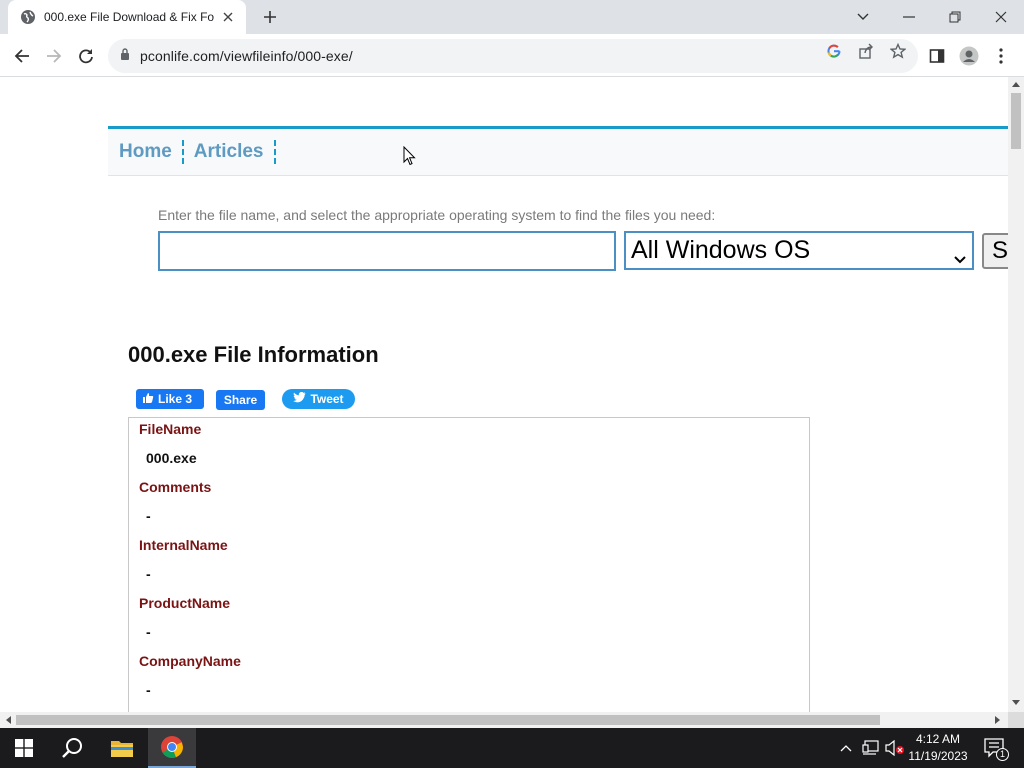 This screenshot has height=768, width=1024. Describe the element at coordinates (895, 748) in the screenshot. I see `volume-muted-icon` at that location.